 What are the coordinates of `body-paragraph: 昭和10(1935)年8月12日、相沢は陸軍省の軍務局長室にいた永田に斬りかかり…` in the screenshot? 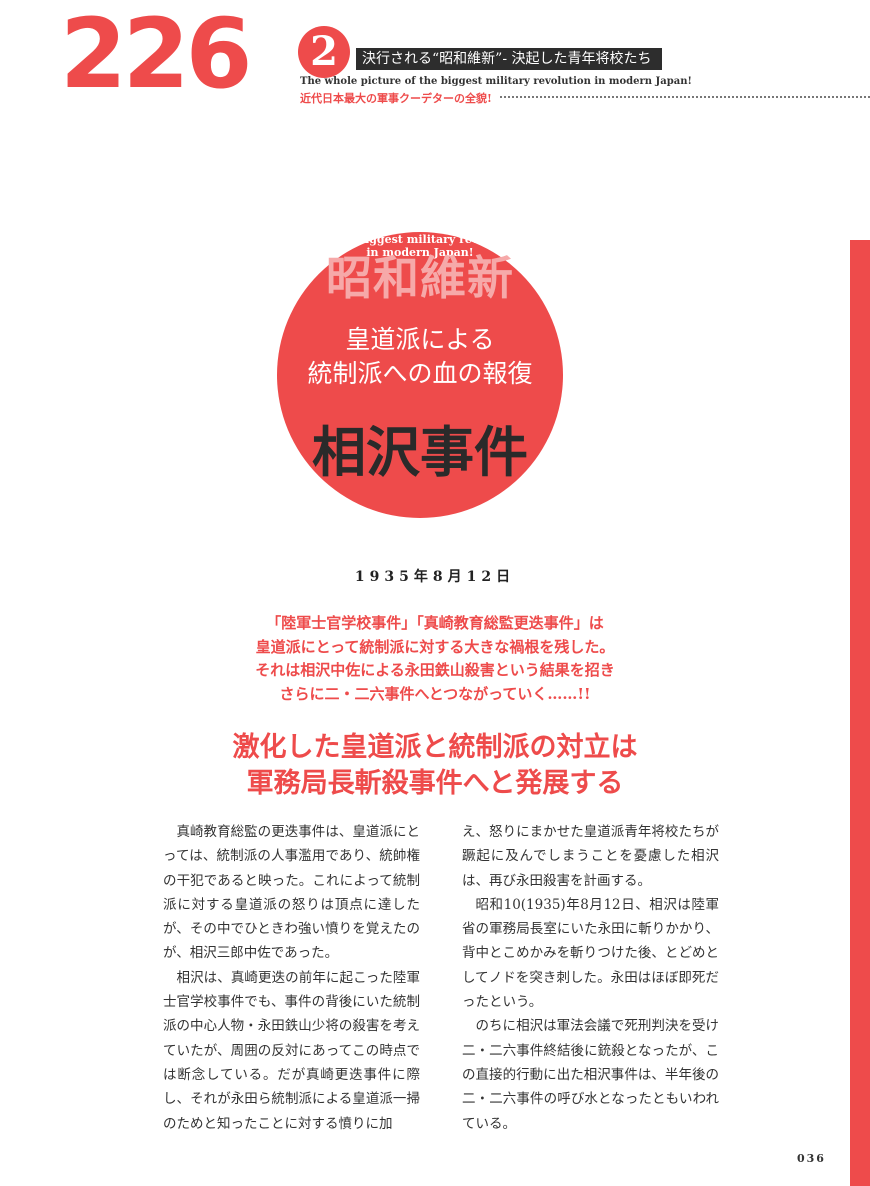 It's located at (590, 953).